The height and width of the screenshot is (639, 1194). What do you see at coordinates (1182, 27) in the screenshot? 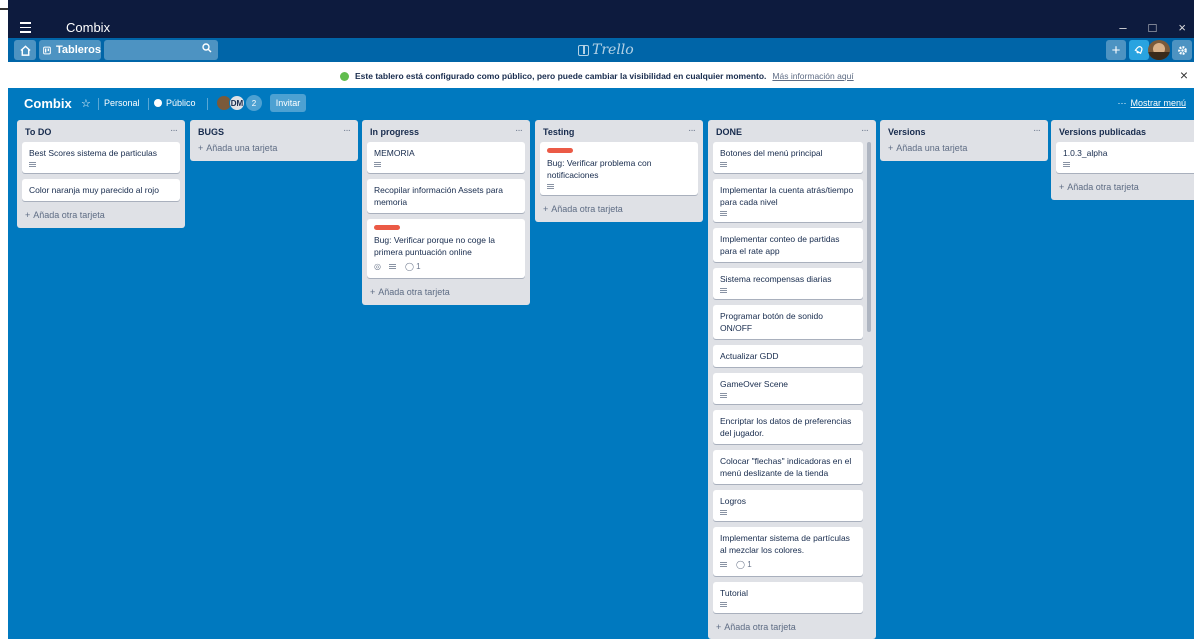
I see `close-window-button: ×` at bounding box center [1182, 27].